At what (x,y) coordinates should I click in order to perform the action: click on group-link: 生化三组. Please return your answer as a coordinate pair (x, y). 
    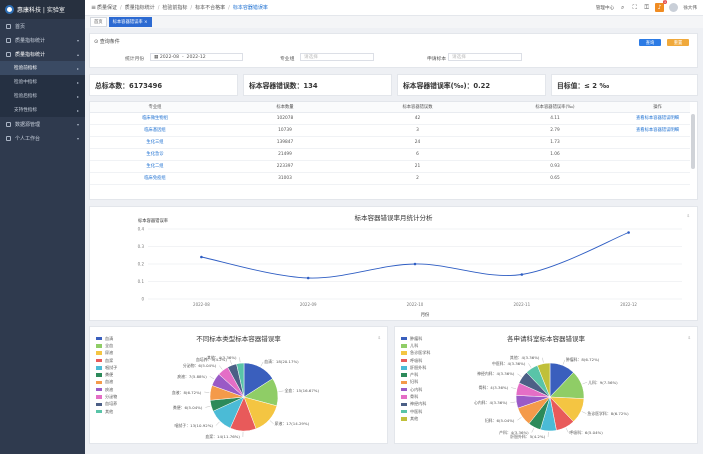
    Looking at the image, I should click on (155, 142).